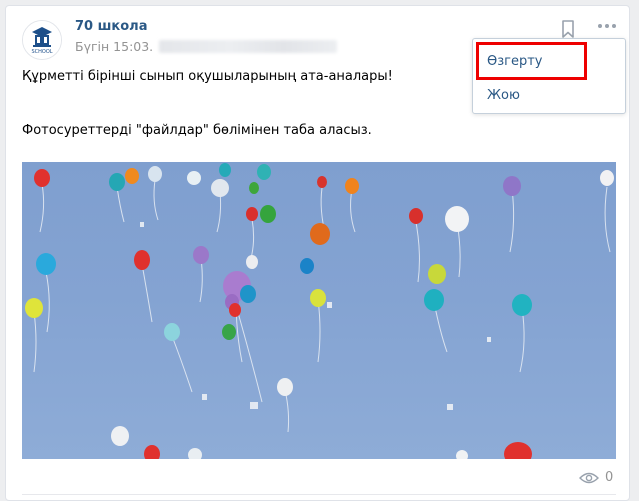 The height and width of the screenshot is (501, 639). What do you see at coordinates (319, 494) in the screenshot?
I see `divider` at bounding box center [319, 494].